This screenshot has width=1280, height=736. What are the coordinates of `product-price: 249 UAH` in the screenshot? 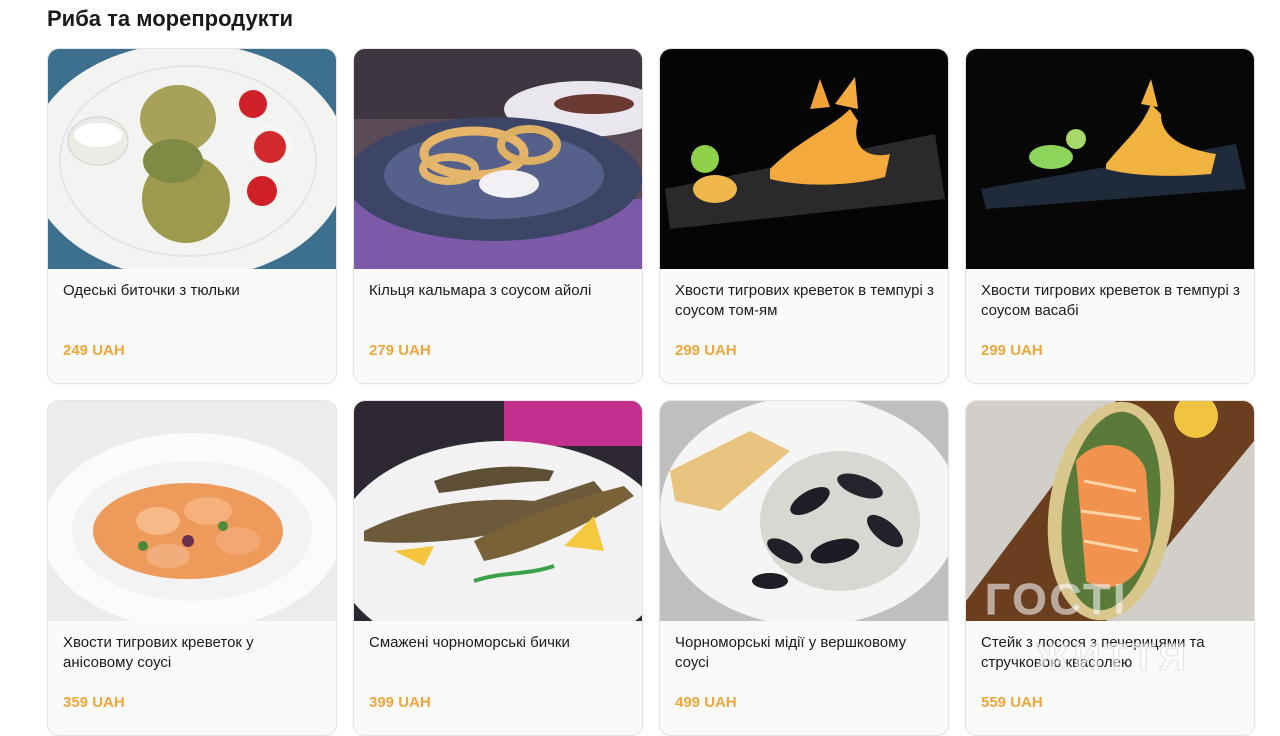 It's located at (94, 350).